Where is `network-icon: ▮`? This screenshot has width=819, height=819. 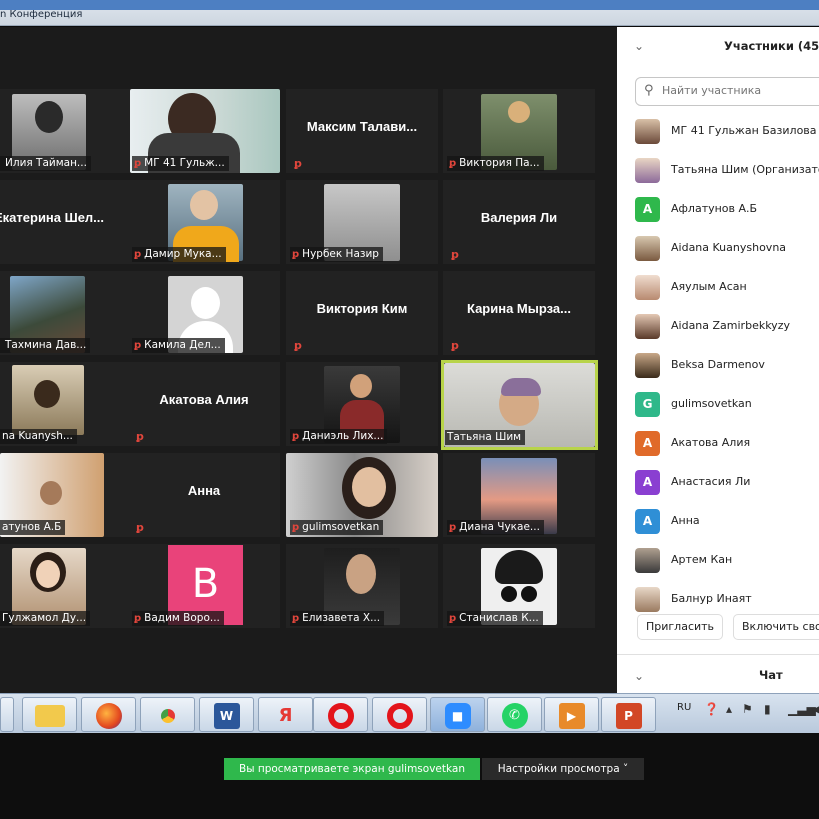
network-icon: ▮ is located at coordinates (767, 709).